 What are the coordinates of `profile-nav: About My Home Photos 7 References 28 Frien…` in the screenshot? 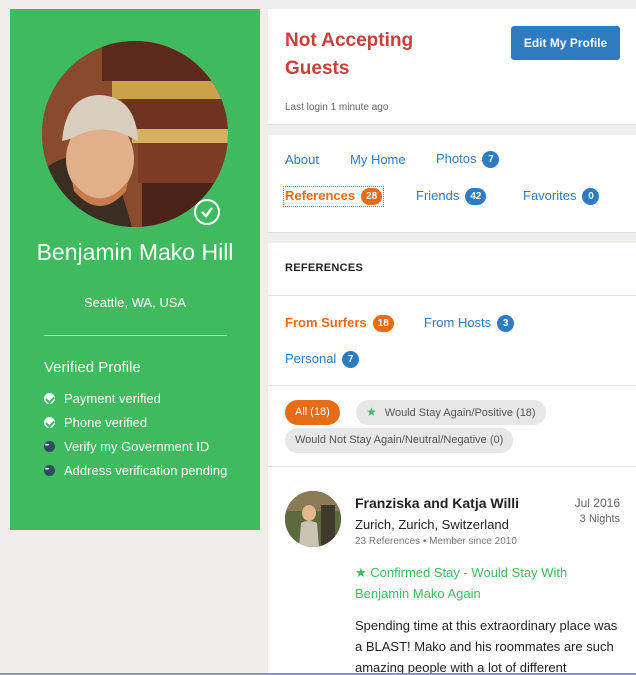 It's located at (452, 184).